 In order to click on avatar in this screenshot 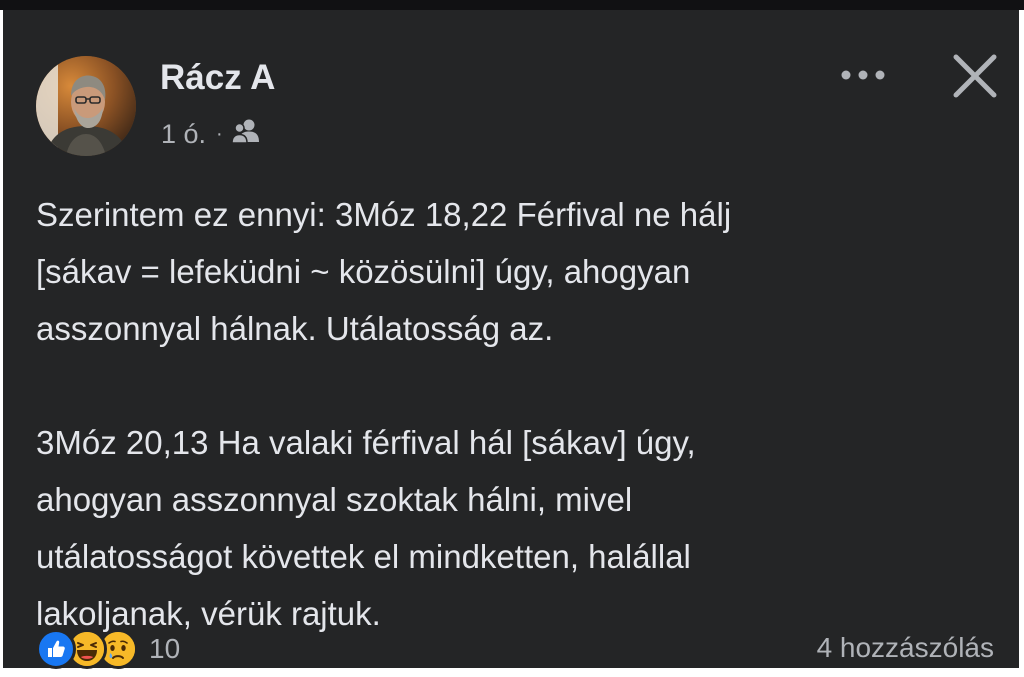, I will do `click(86, 106)`.